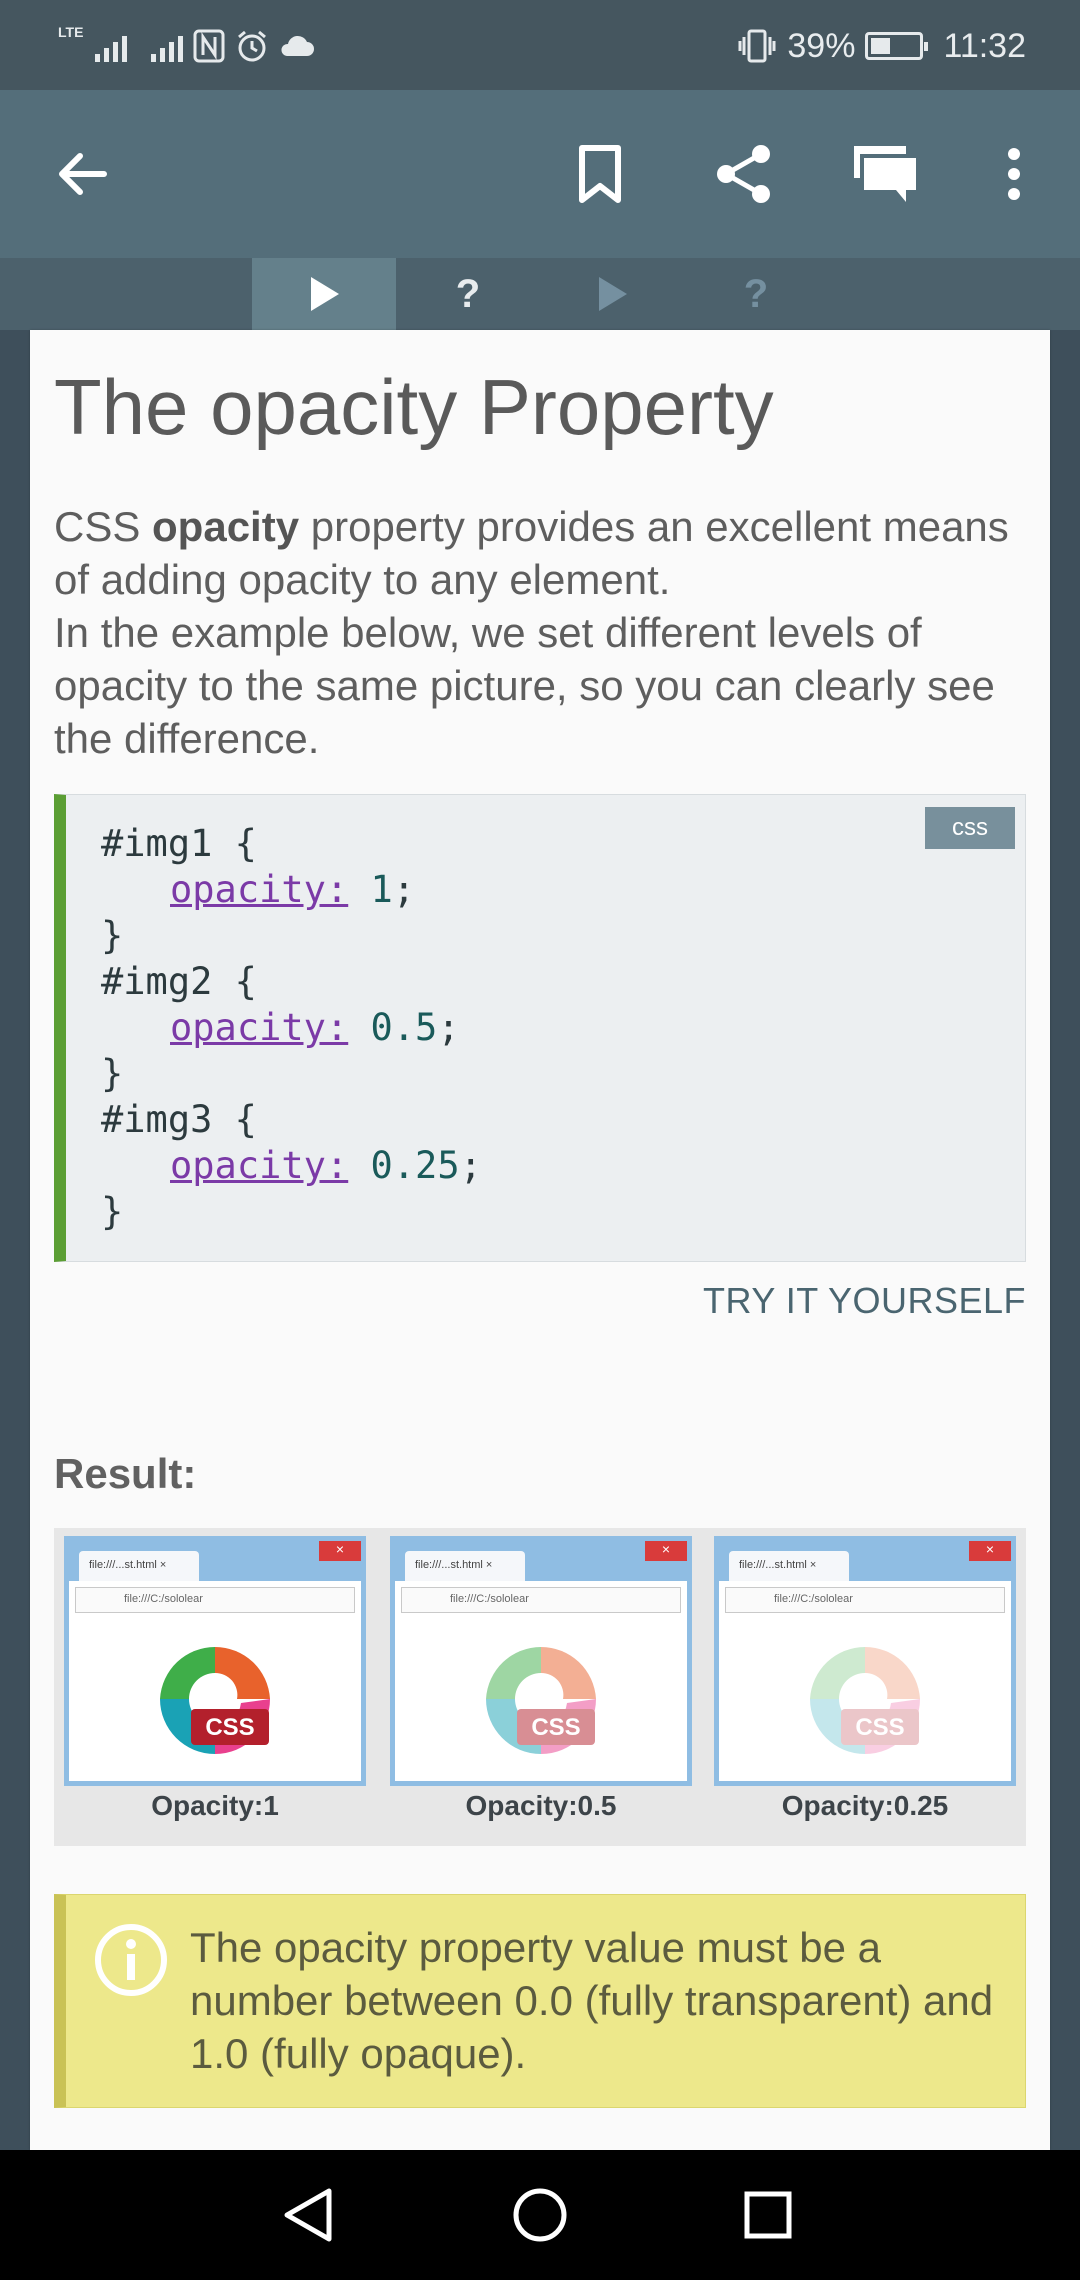 The height and width of the screenshot is (2280, 1080). What do you see at coordinates (970, 828) in the screenshot?
I see `language-badge: css` at bounding box center [970, 828].